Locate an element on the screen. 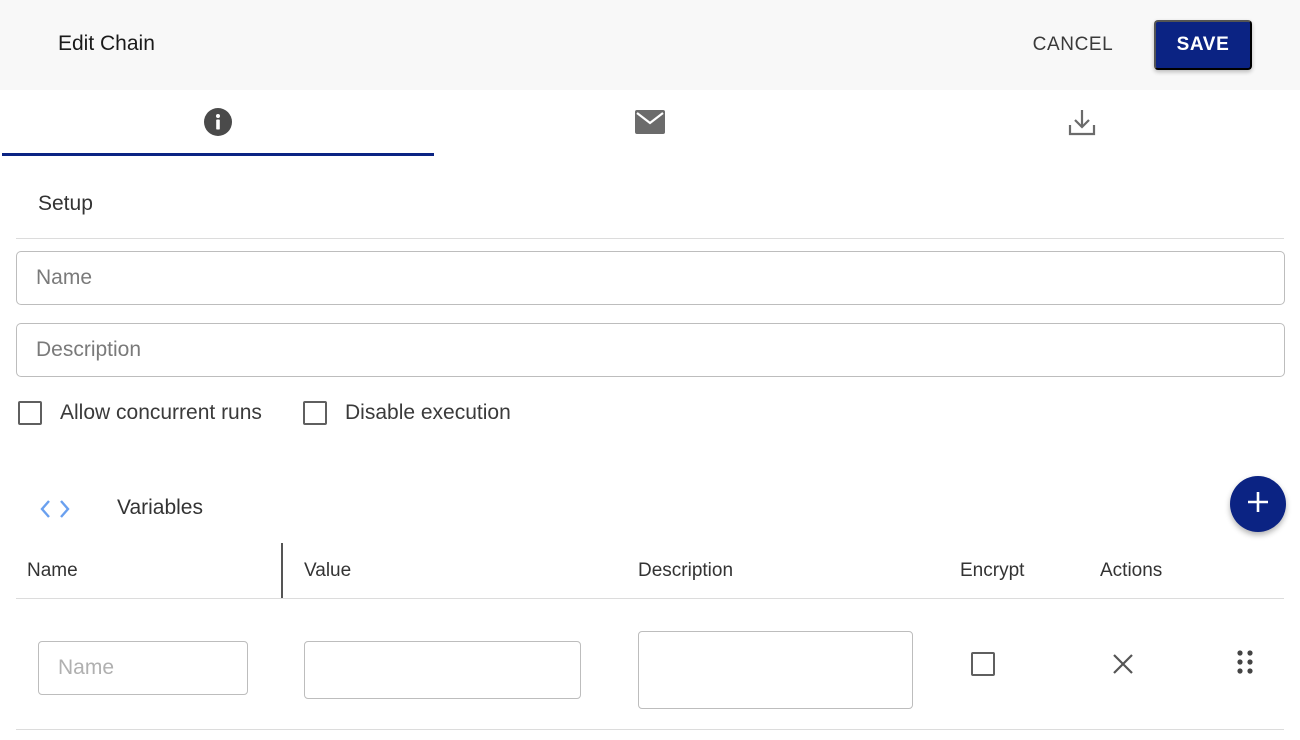  add-icon is located at coordinates (1258, 504).